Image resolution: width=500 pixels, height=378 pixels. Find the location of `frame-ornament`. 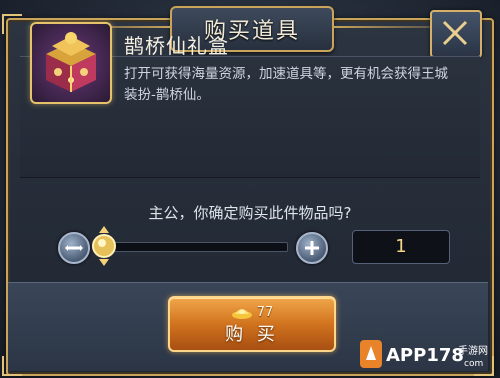

frame-ornament is located at coordinates (12, 24).